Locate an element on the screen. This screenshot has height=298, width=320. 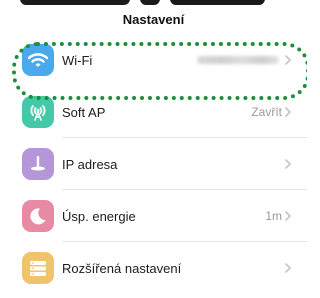
redacted-network-name is located at coordinates (238, 60).